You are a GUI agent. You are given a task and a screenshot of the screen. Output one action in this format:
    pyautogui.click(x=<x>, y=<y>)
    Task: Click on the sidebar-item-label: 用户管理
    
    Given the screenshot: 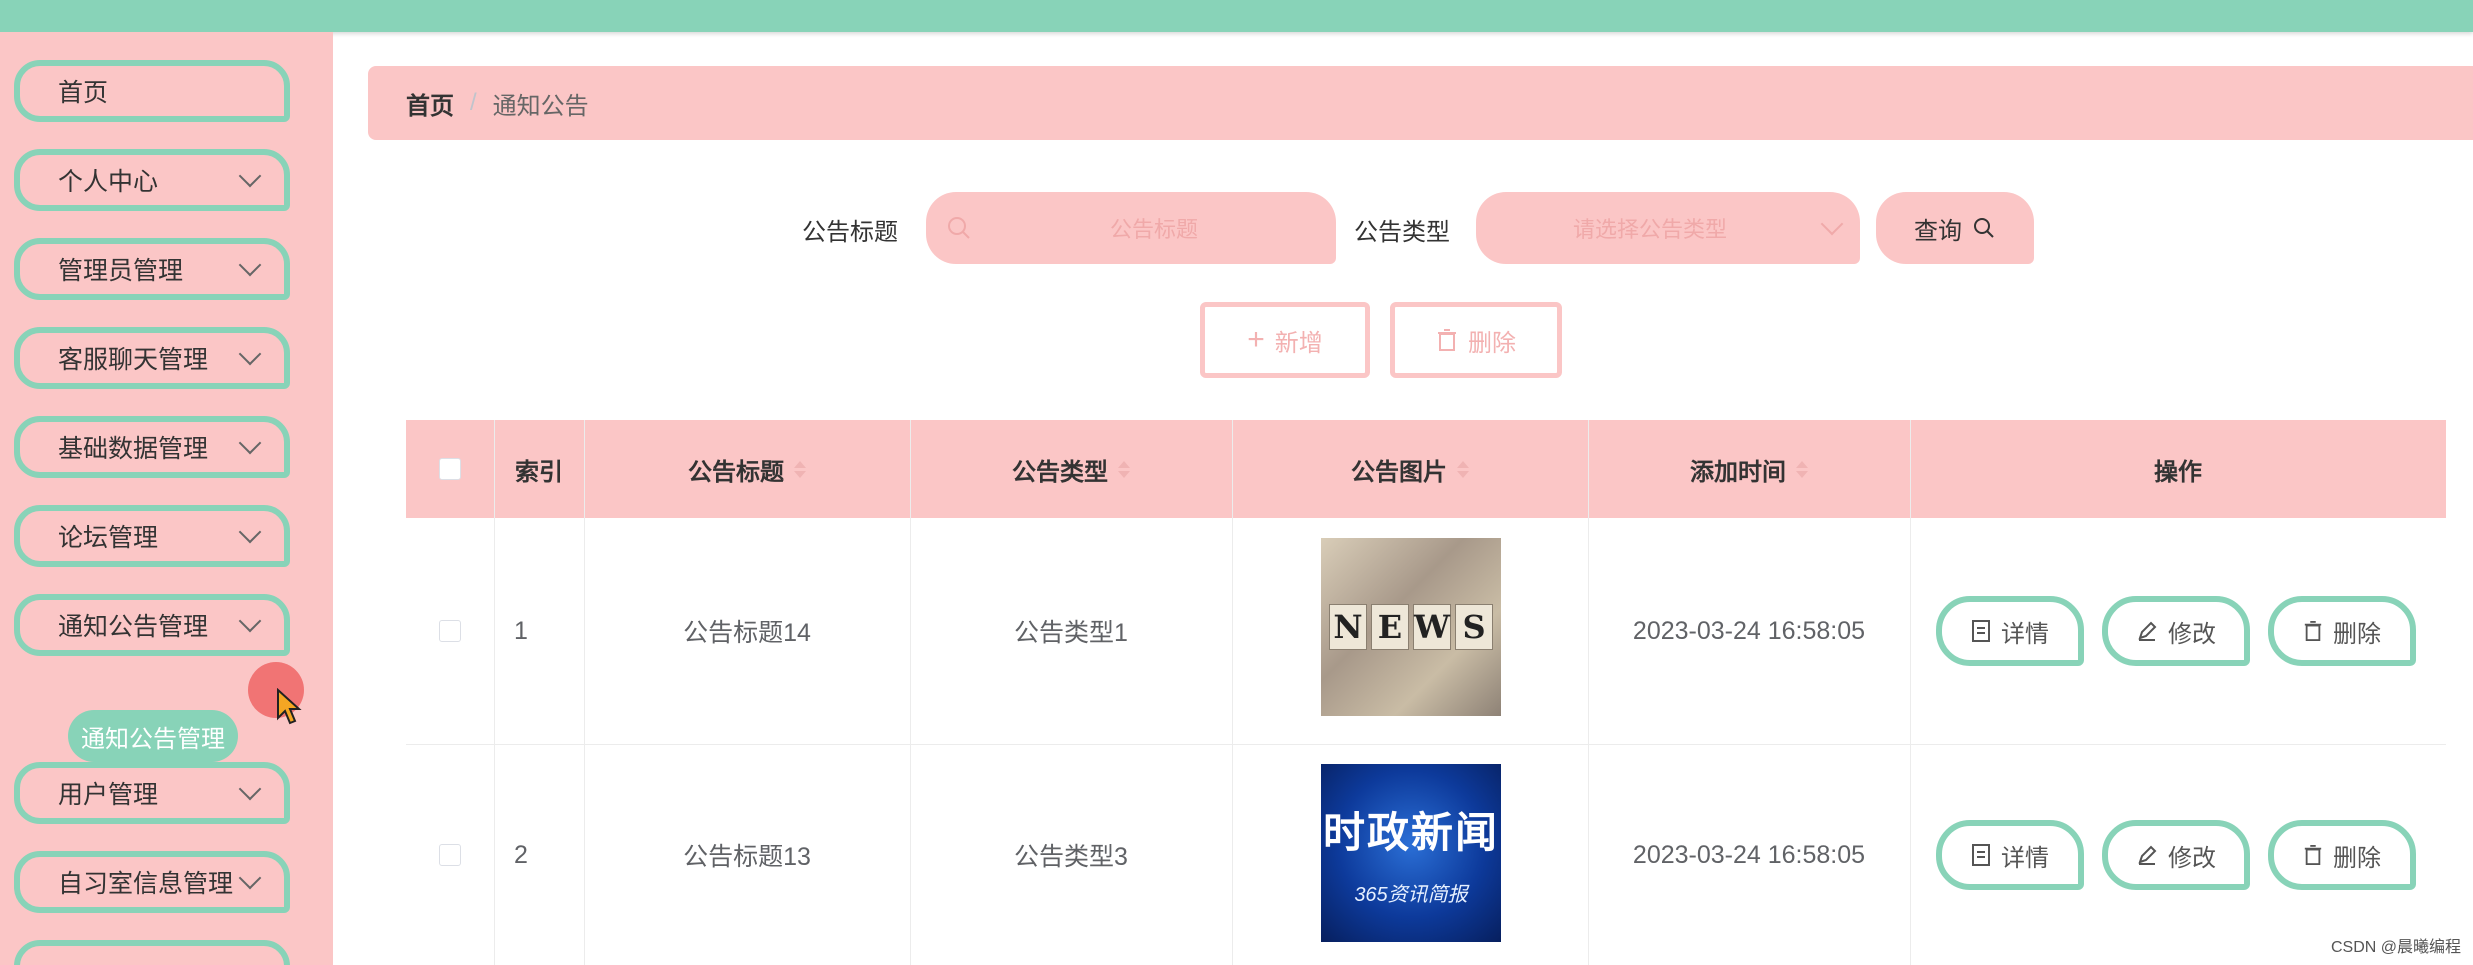 What is the action you would take?
    pyautogui.click(x=108, y=795)
    